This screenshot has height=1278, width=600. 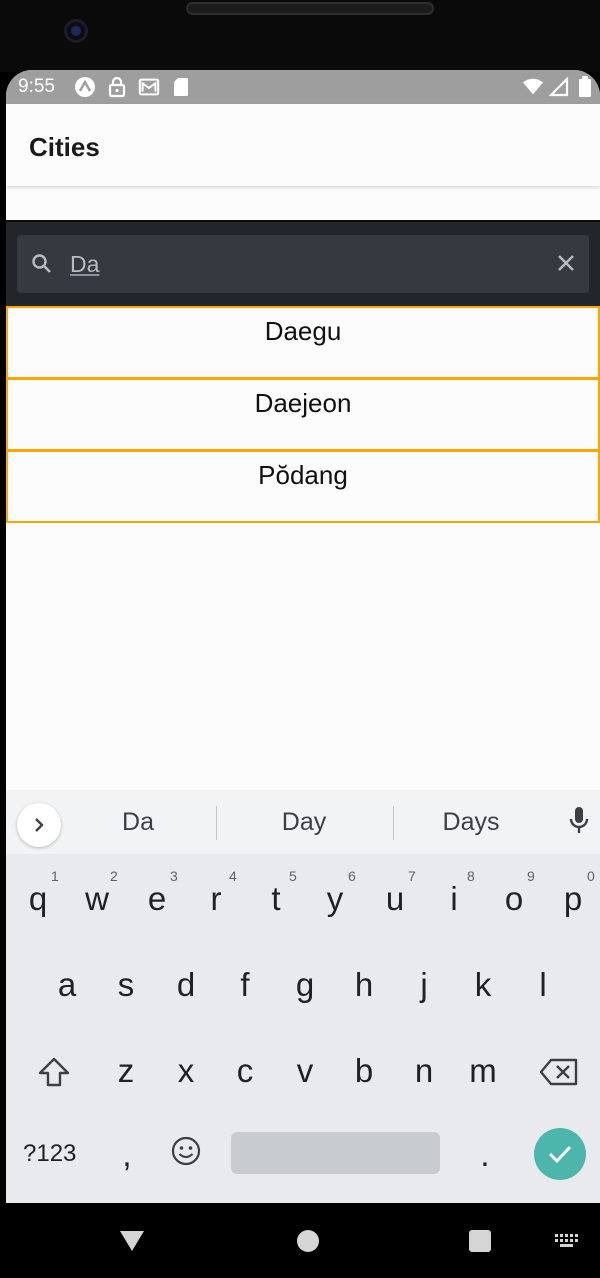 What do you see at coordinates (514, 899) in the screenshot?
I see `key-o: o` at bounding box center [514, 899].